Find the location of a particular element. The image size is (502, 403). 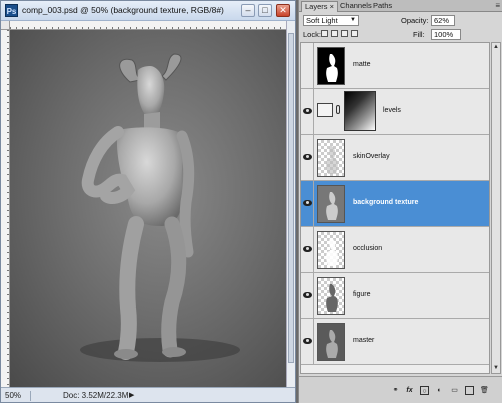

close-button: ✕ is located at coordinates (283, 10).